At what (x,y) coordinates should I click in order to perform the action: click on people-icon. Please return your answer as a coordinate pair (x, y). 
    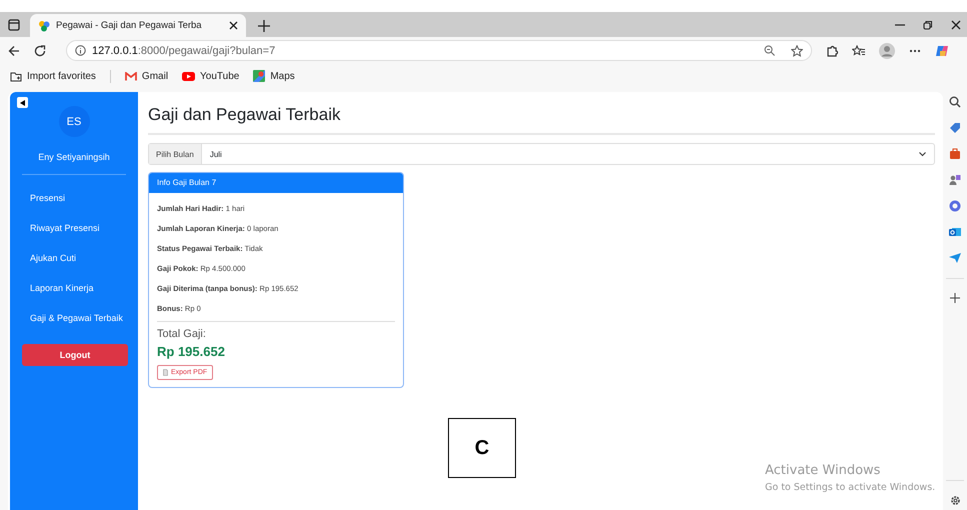
    Looking at the image, I should click on (955, 180).